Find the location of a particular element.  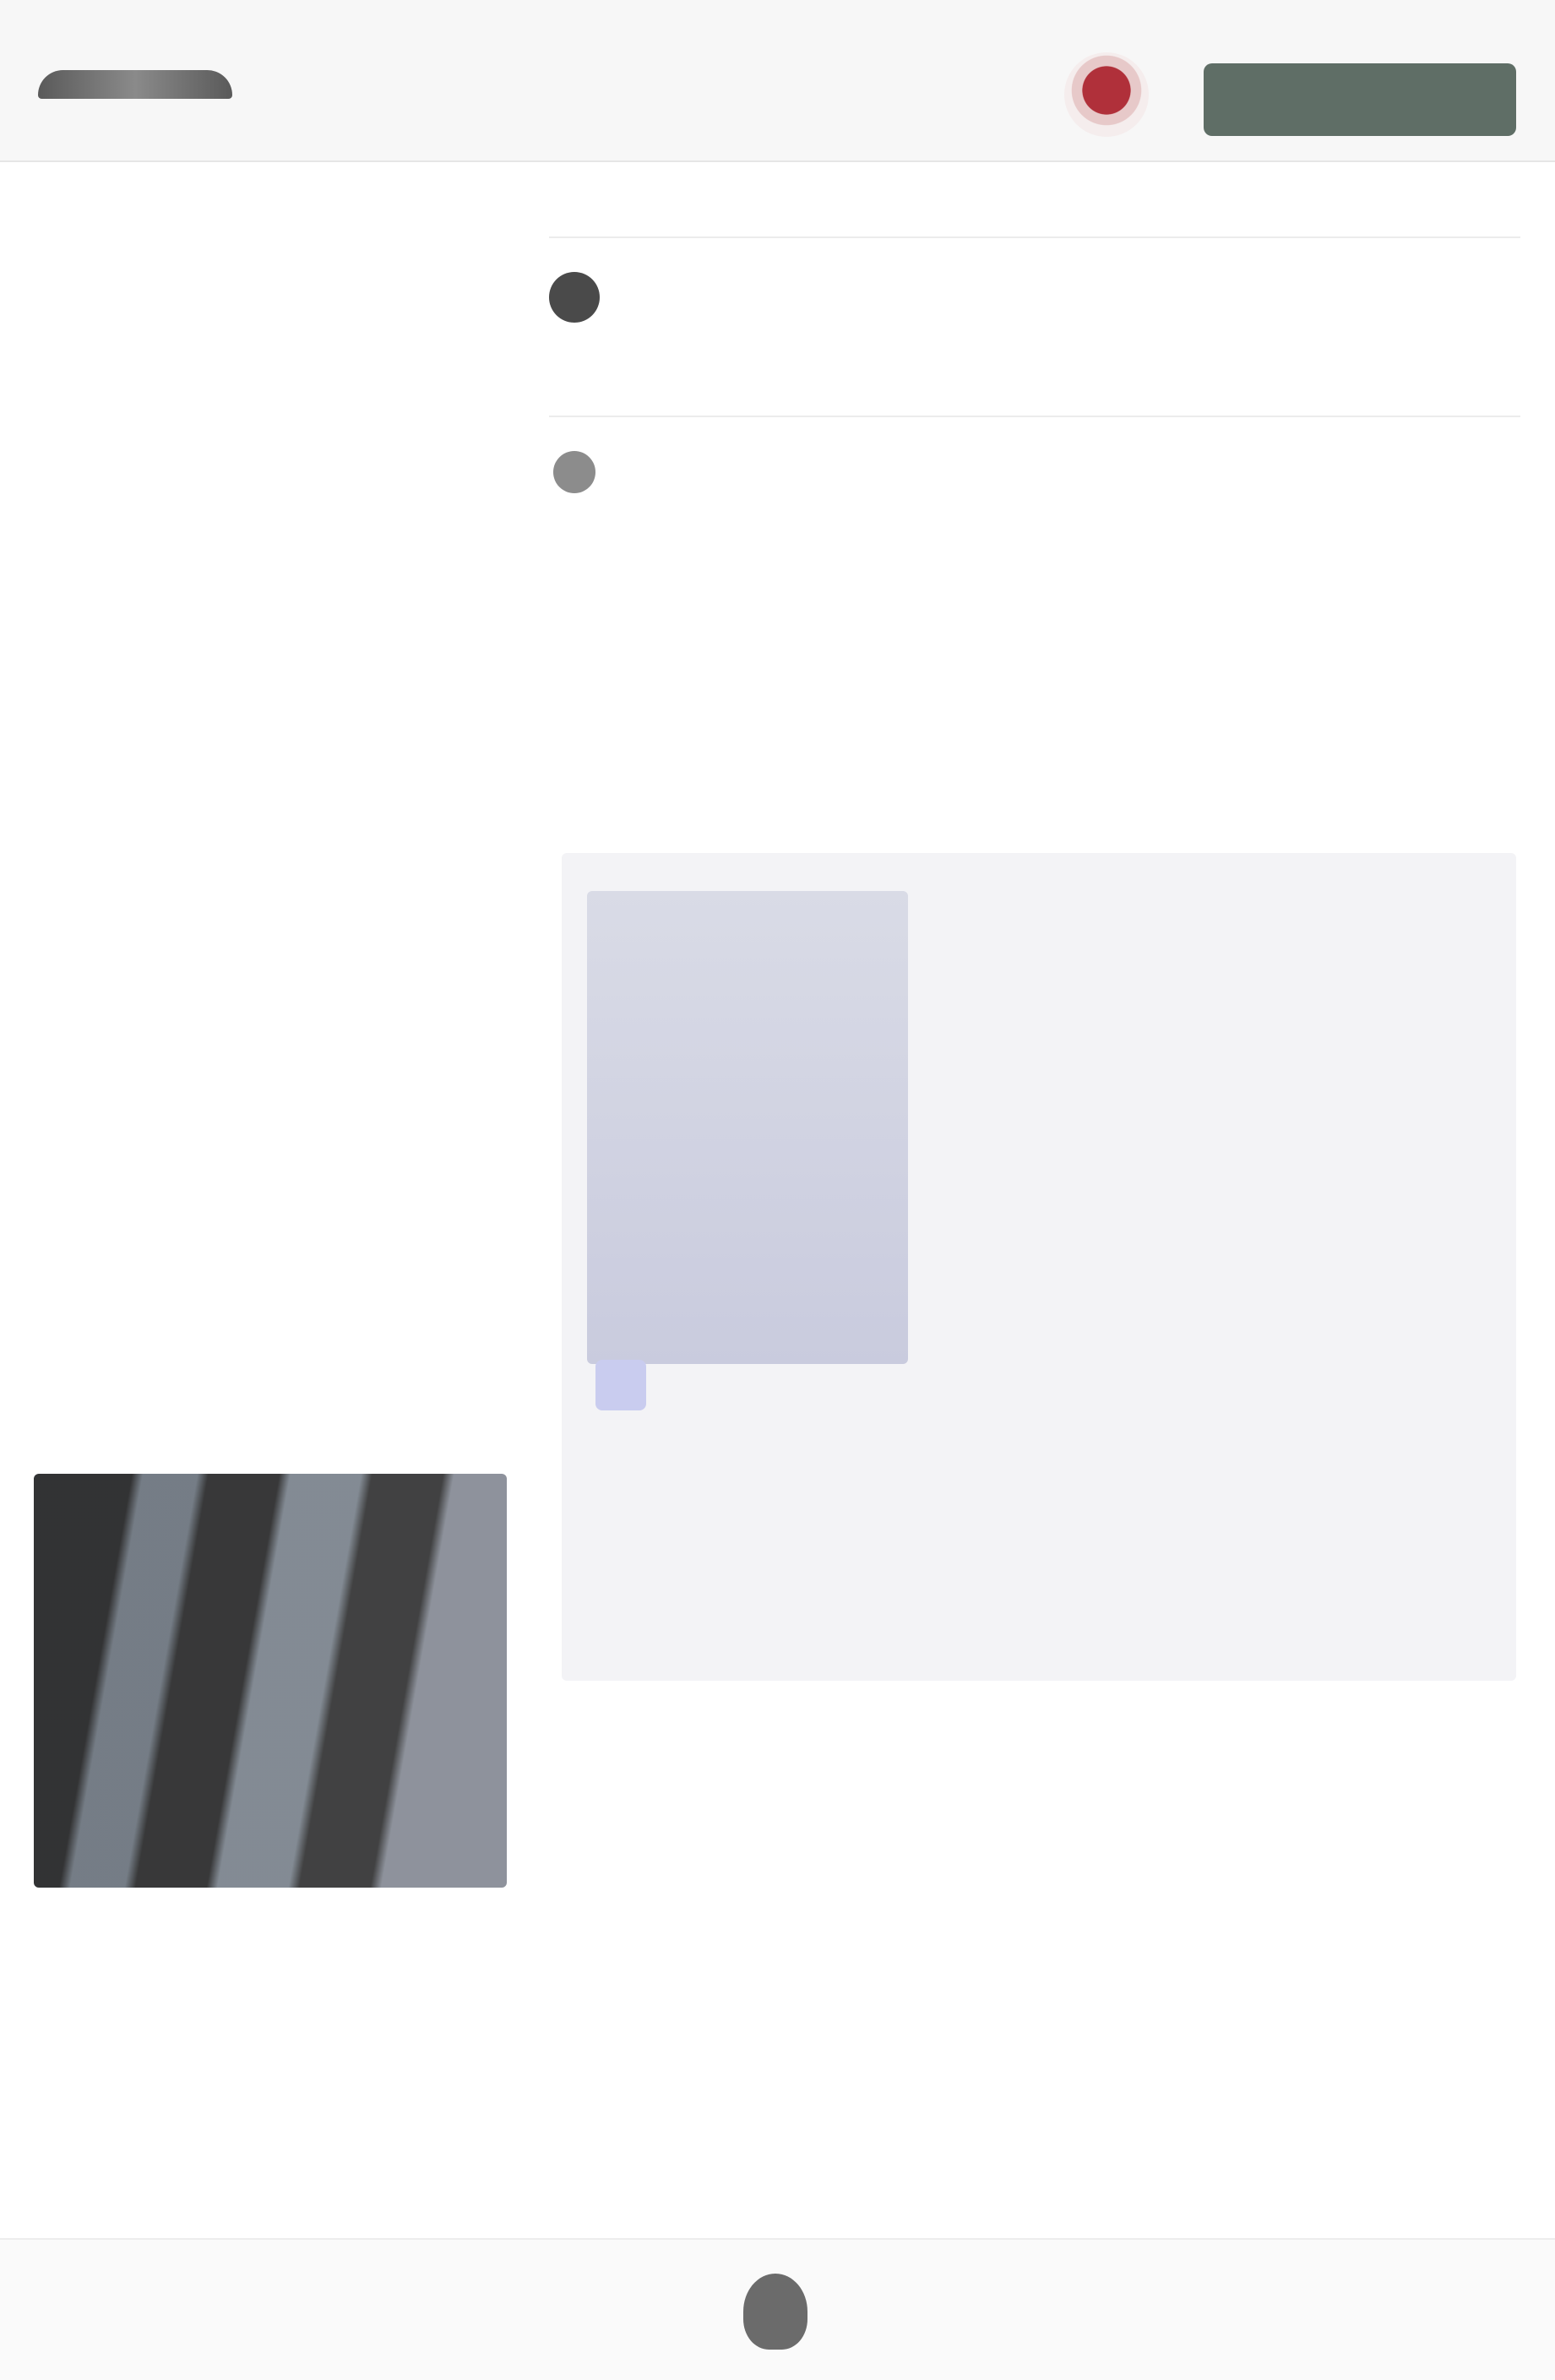

header-action-button is located at coordinates (1360, 99).